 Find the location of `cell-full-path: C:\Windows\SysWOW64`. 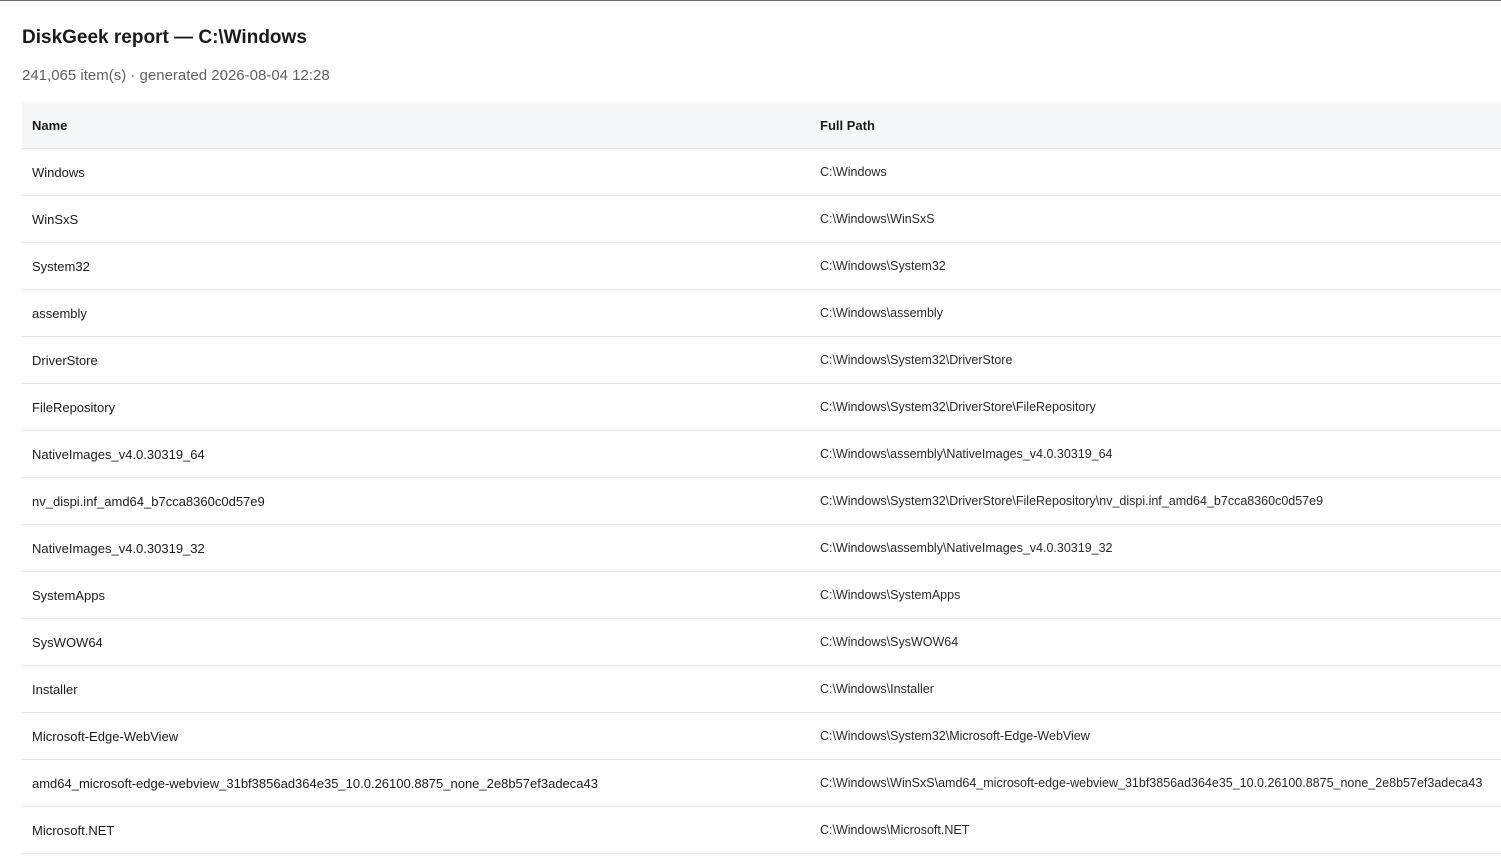

cell-full-path: C:\Windows\SysWOW64 is located at coordinates (1155, 642).